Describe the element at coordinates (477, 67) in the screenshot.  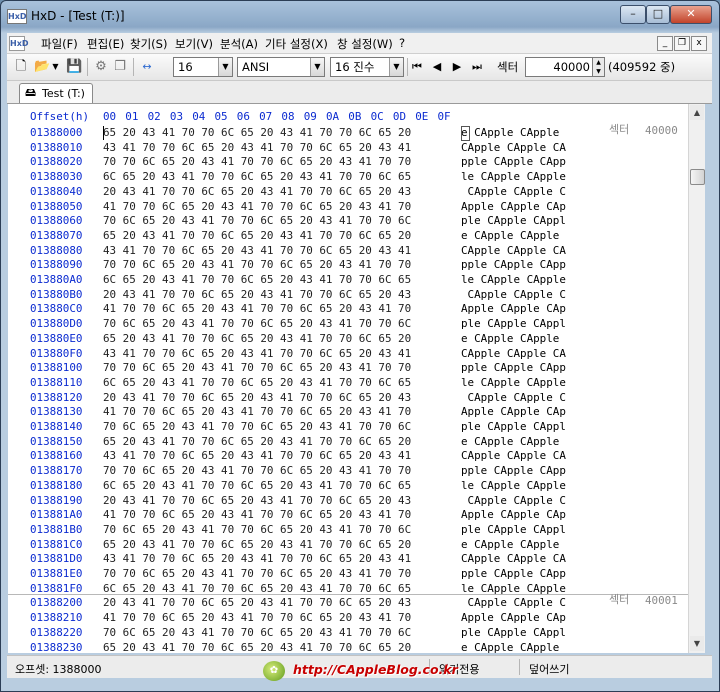
I see `last-sector-icon: ⏭` at that location.